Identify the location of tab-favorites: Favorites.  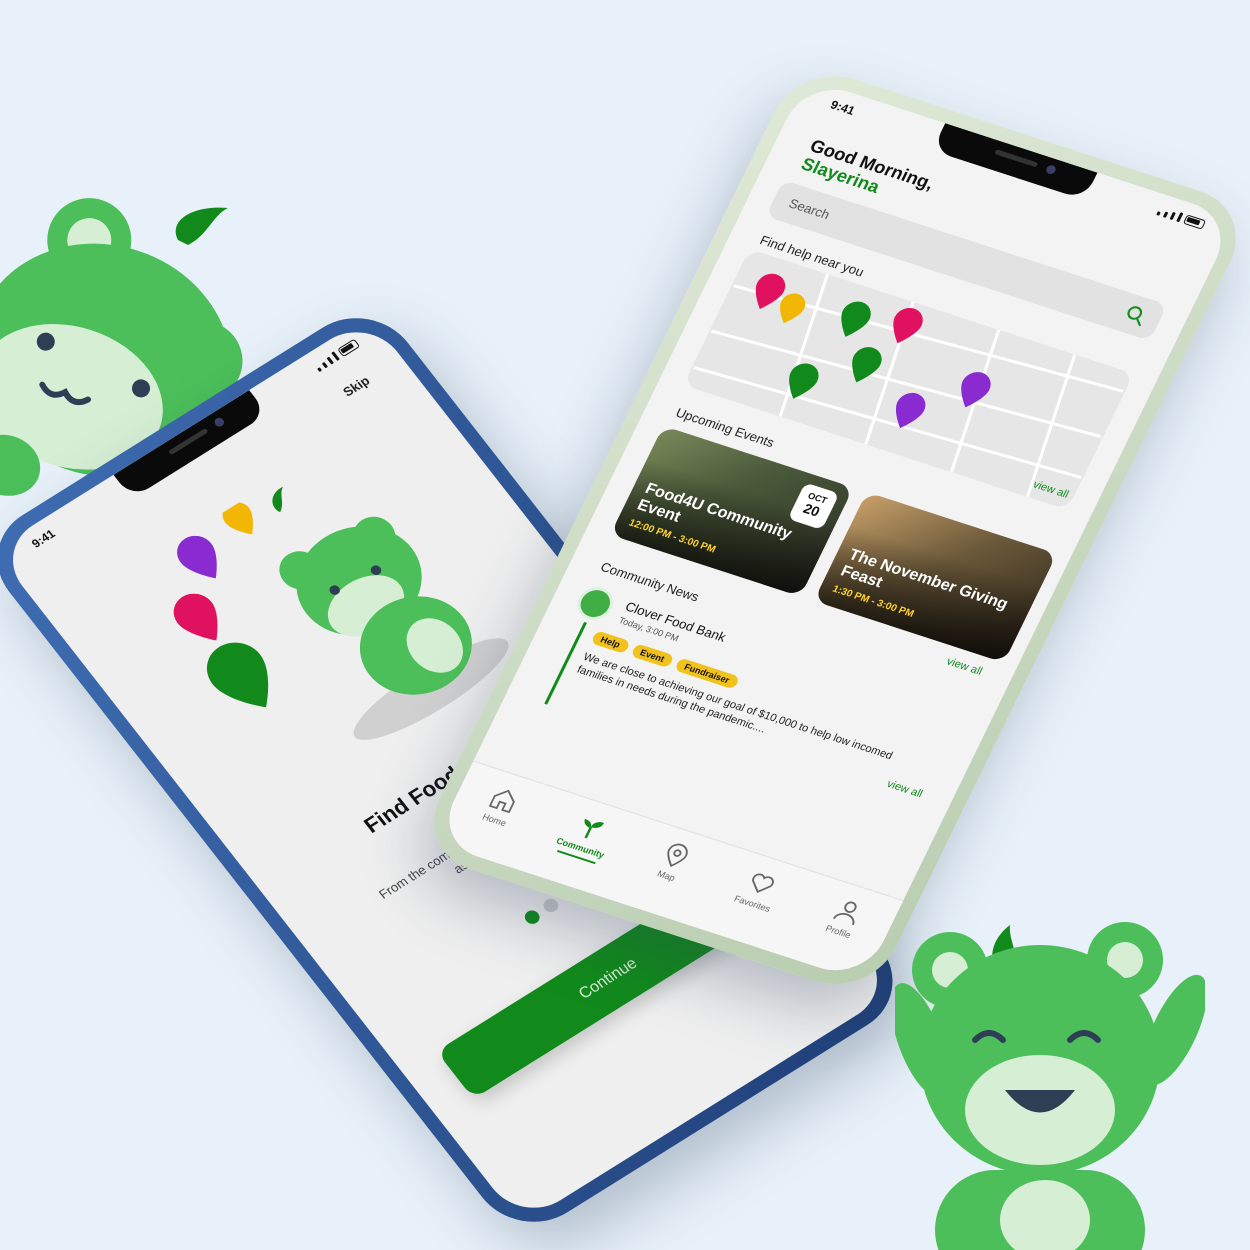
(751, 906).